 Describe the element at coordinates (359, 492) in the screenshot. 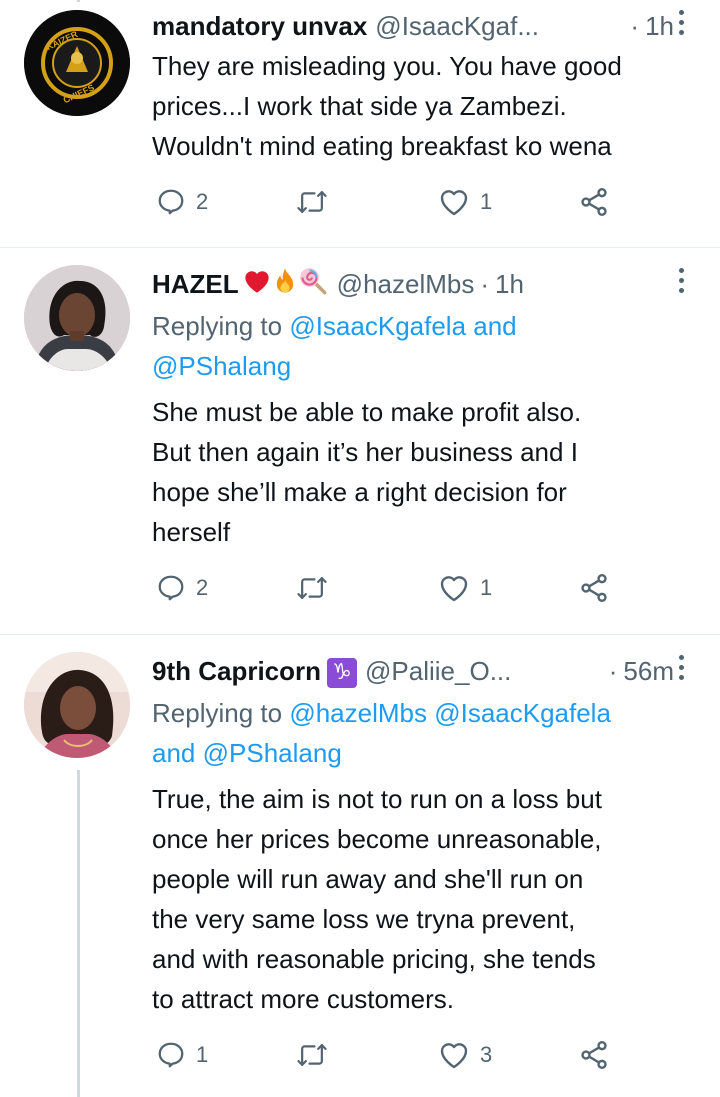

I see `text-line: hope she’ll make a right decision for` at that location.